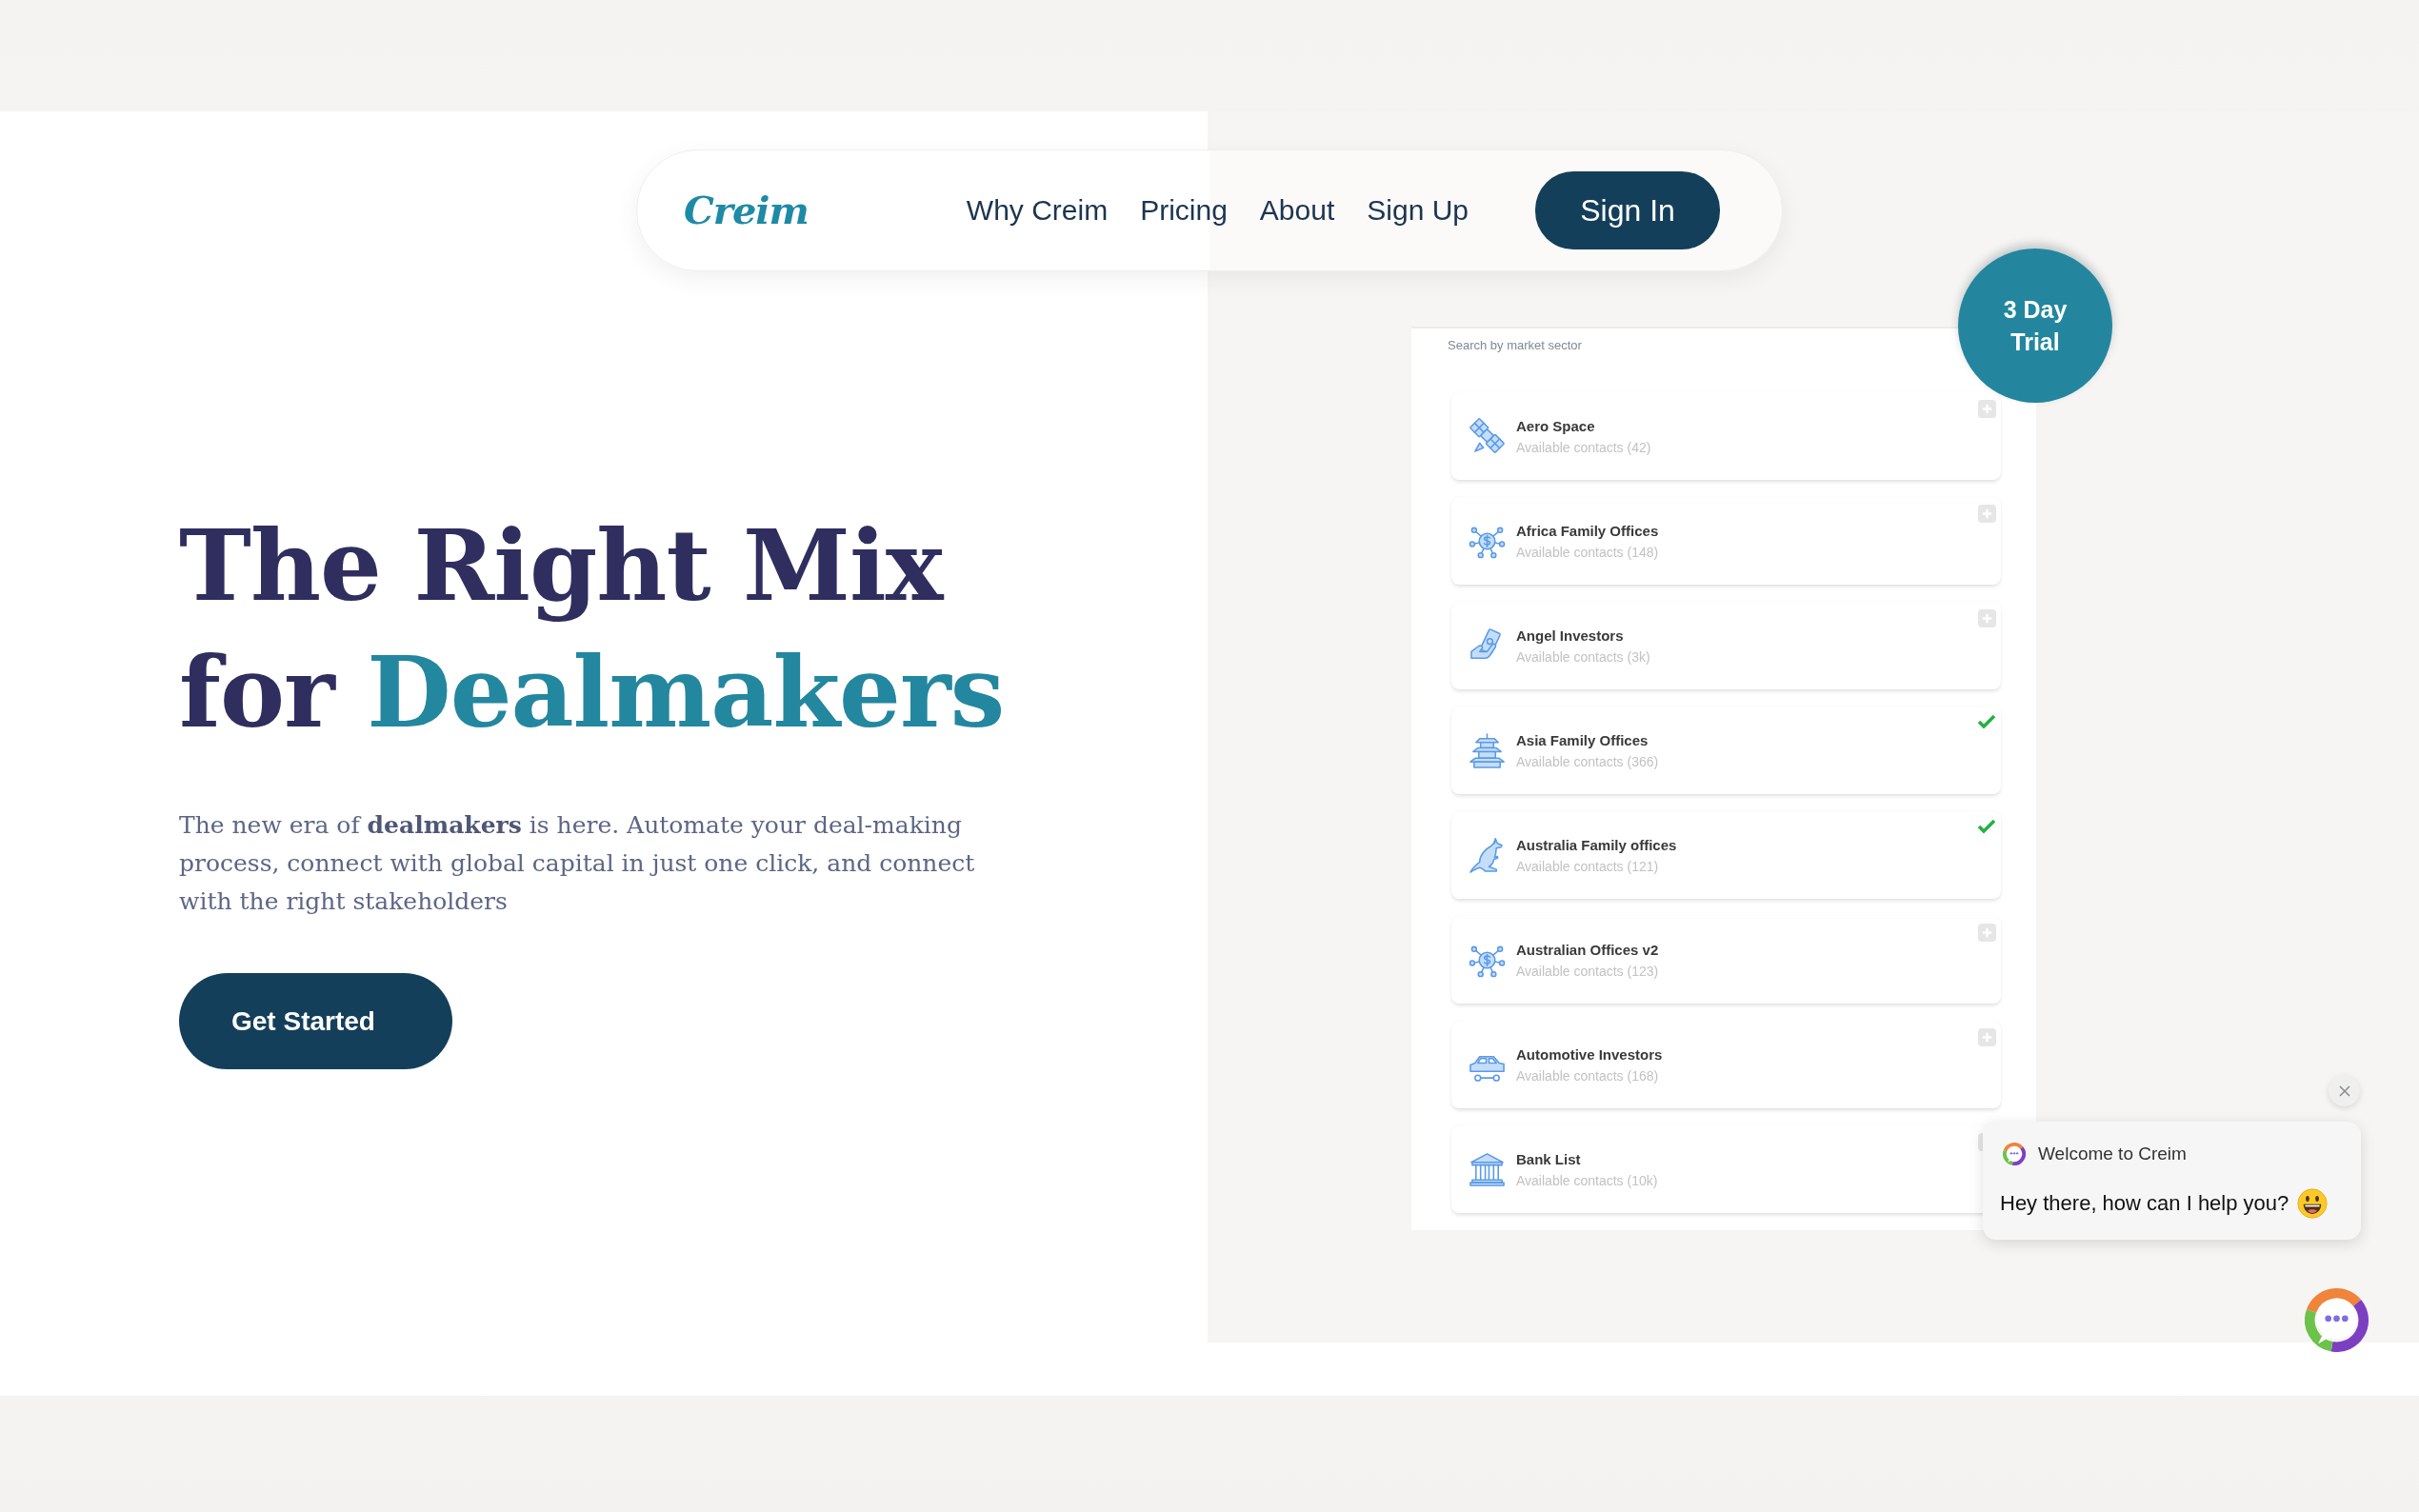  I want to click on trial-badge: 3 Day Trial, so click(2035, 326).